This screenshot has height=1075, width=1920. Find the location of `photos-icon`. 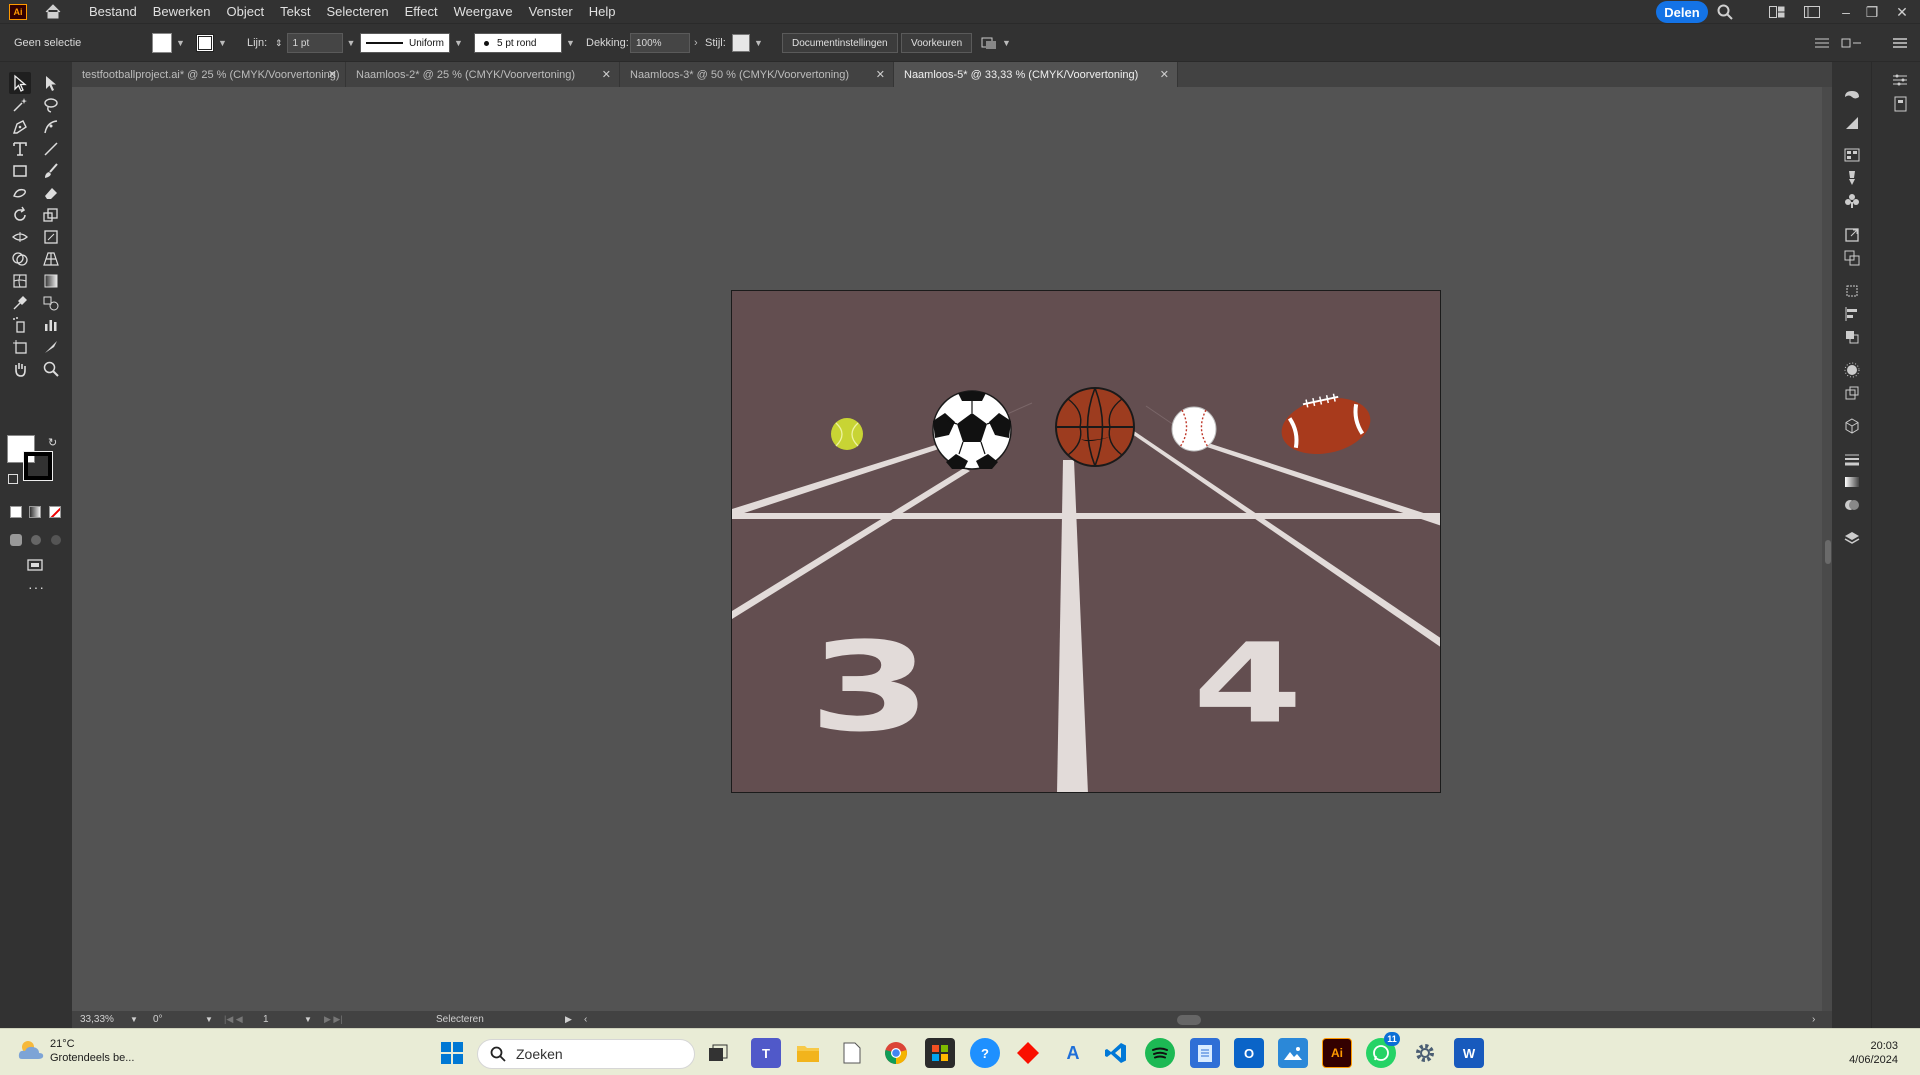

photos-icon is located at coordinates (1293, 1053).